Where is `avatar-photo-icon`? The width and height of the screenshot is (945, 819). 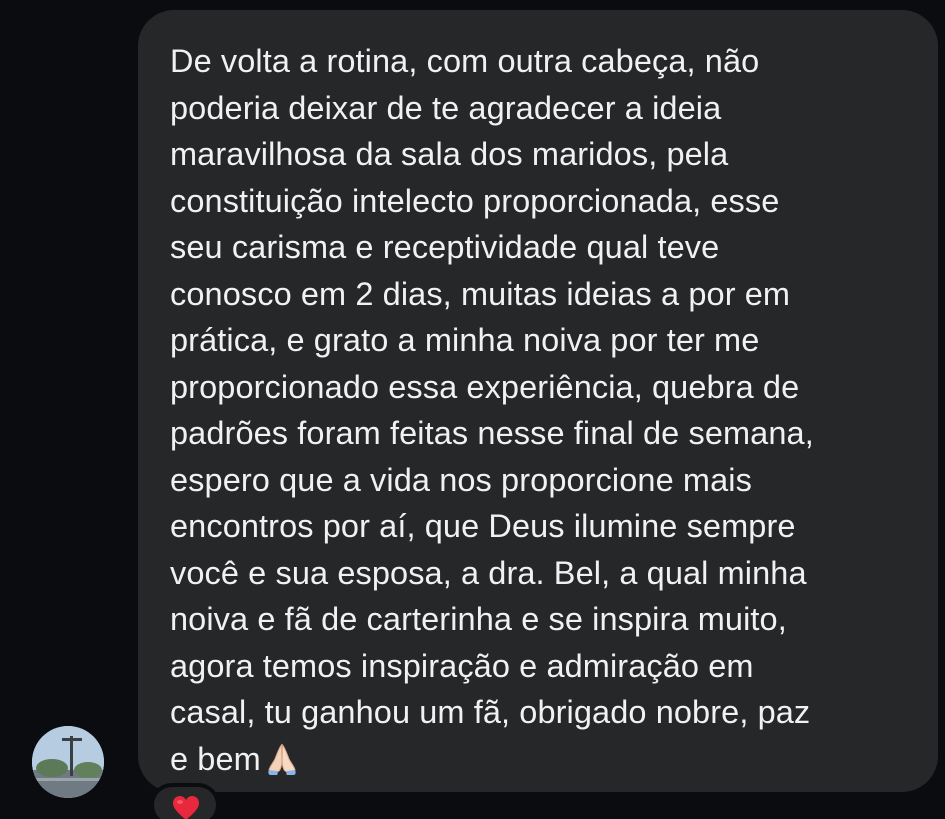 avatar-photo-icon is located at coordinates (68, 762).